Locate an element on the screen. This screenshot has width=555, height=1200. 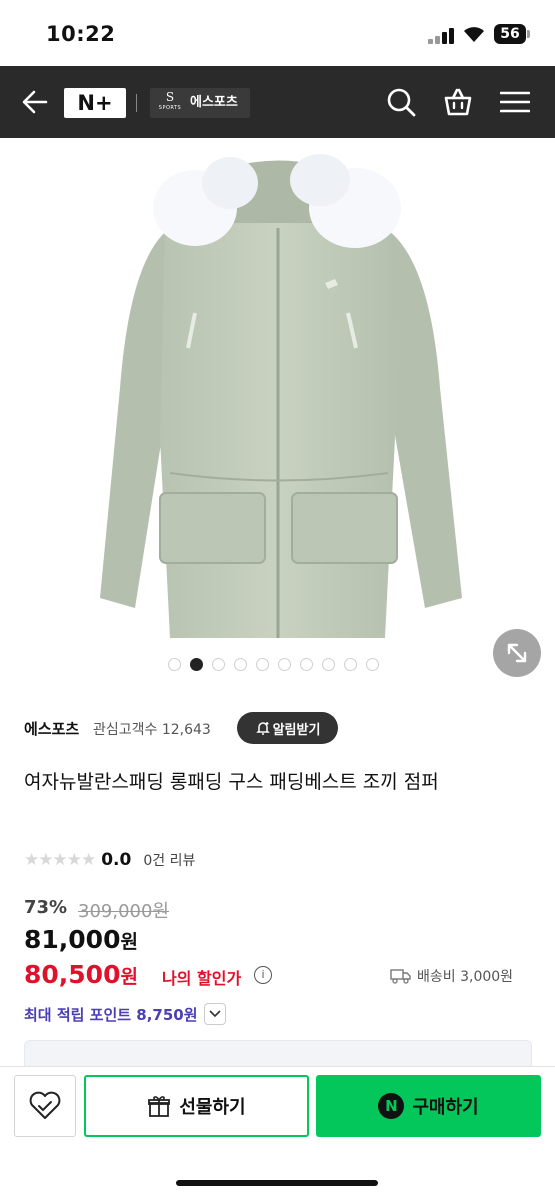
bell-plus-icon is located at coordinates (262, 728).